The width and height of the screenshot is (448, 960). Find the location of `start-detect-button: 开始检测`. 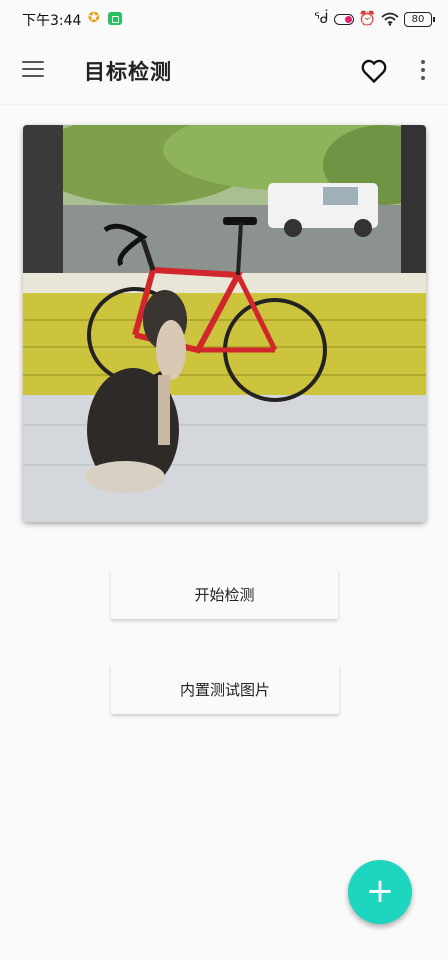

start-detect-button: 开始检测 is located at coordinates (224, 594).